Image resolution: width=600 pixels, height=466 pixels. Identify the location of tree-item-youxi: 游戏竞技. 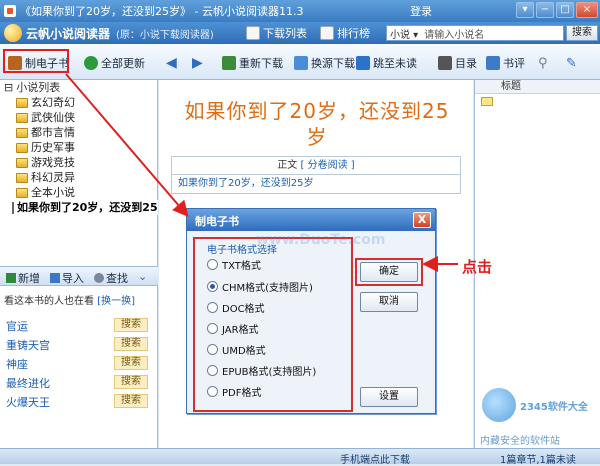
(79, 162).